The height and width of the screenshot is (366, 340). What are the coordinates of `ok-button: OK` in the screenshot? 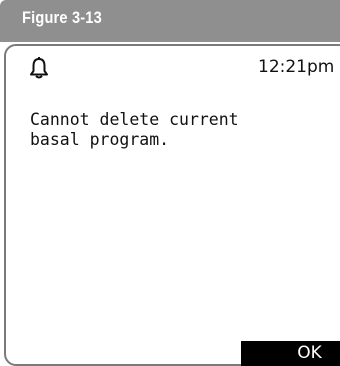 It's located at (290, 353).